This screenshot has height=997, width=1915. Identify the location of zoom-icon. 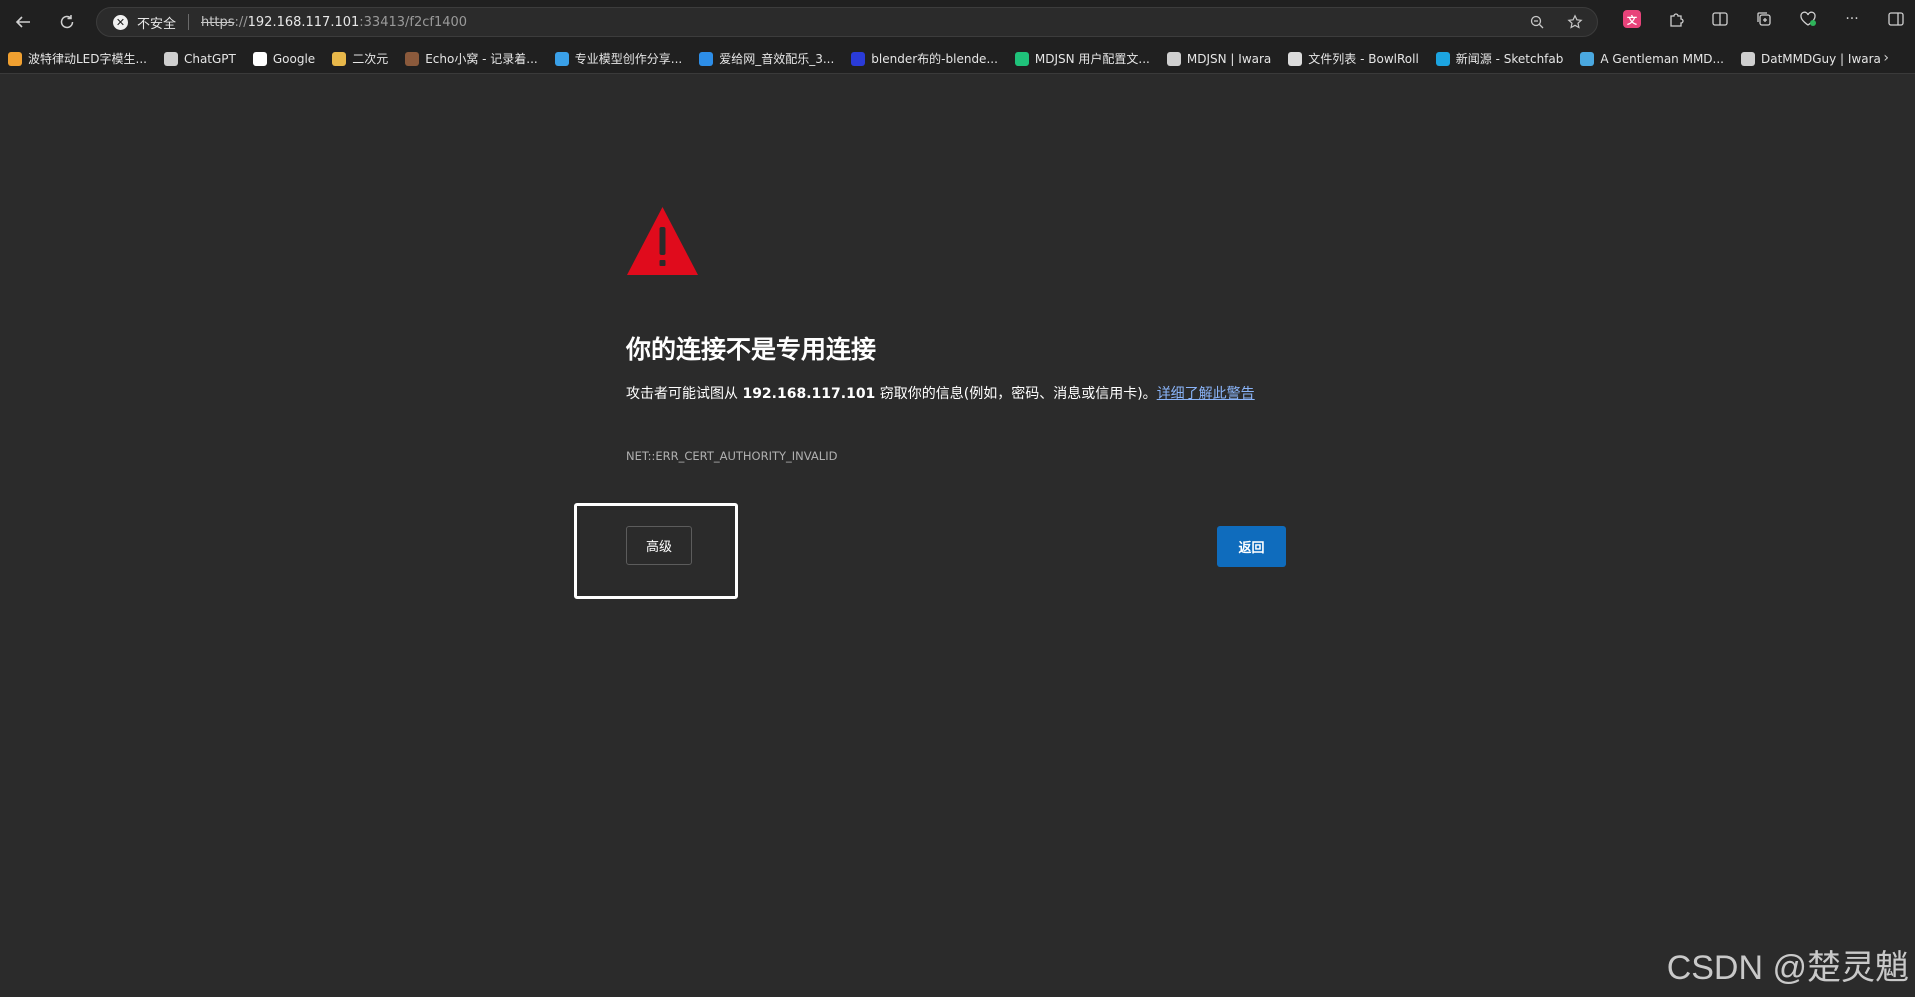
(1537, 22).